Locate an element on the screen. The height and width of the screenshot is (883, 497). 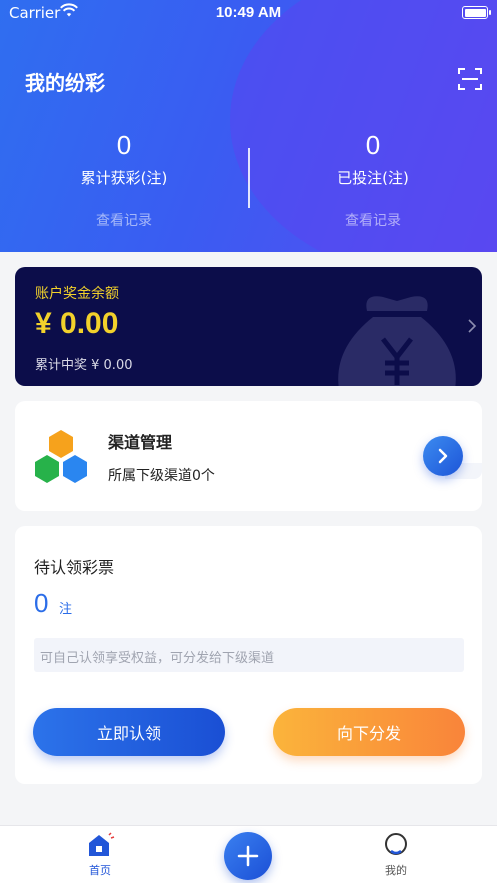
stat-label: 累计获彩(注) is located at coordinates (124, 178).